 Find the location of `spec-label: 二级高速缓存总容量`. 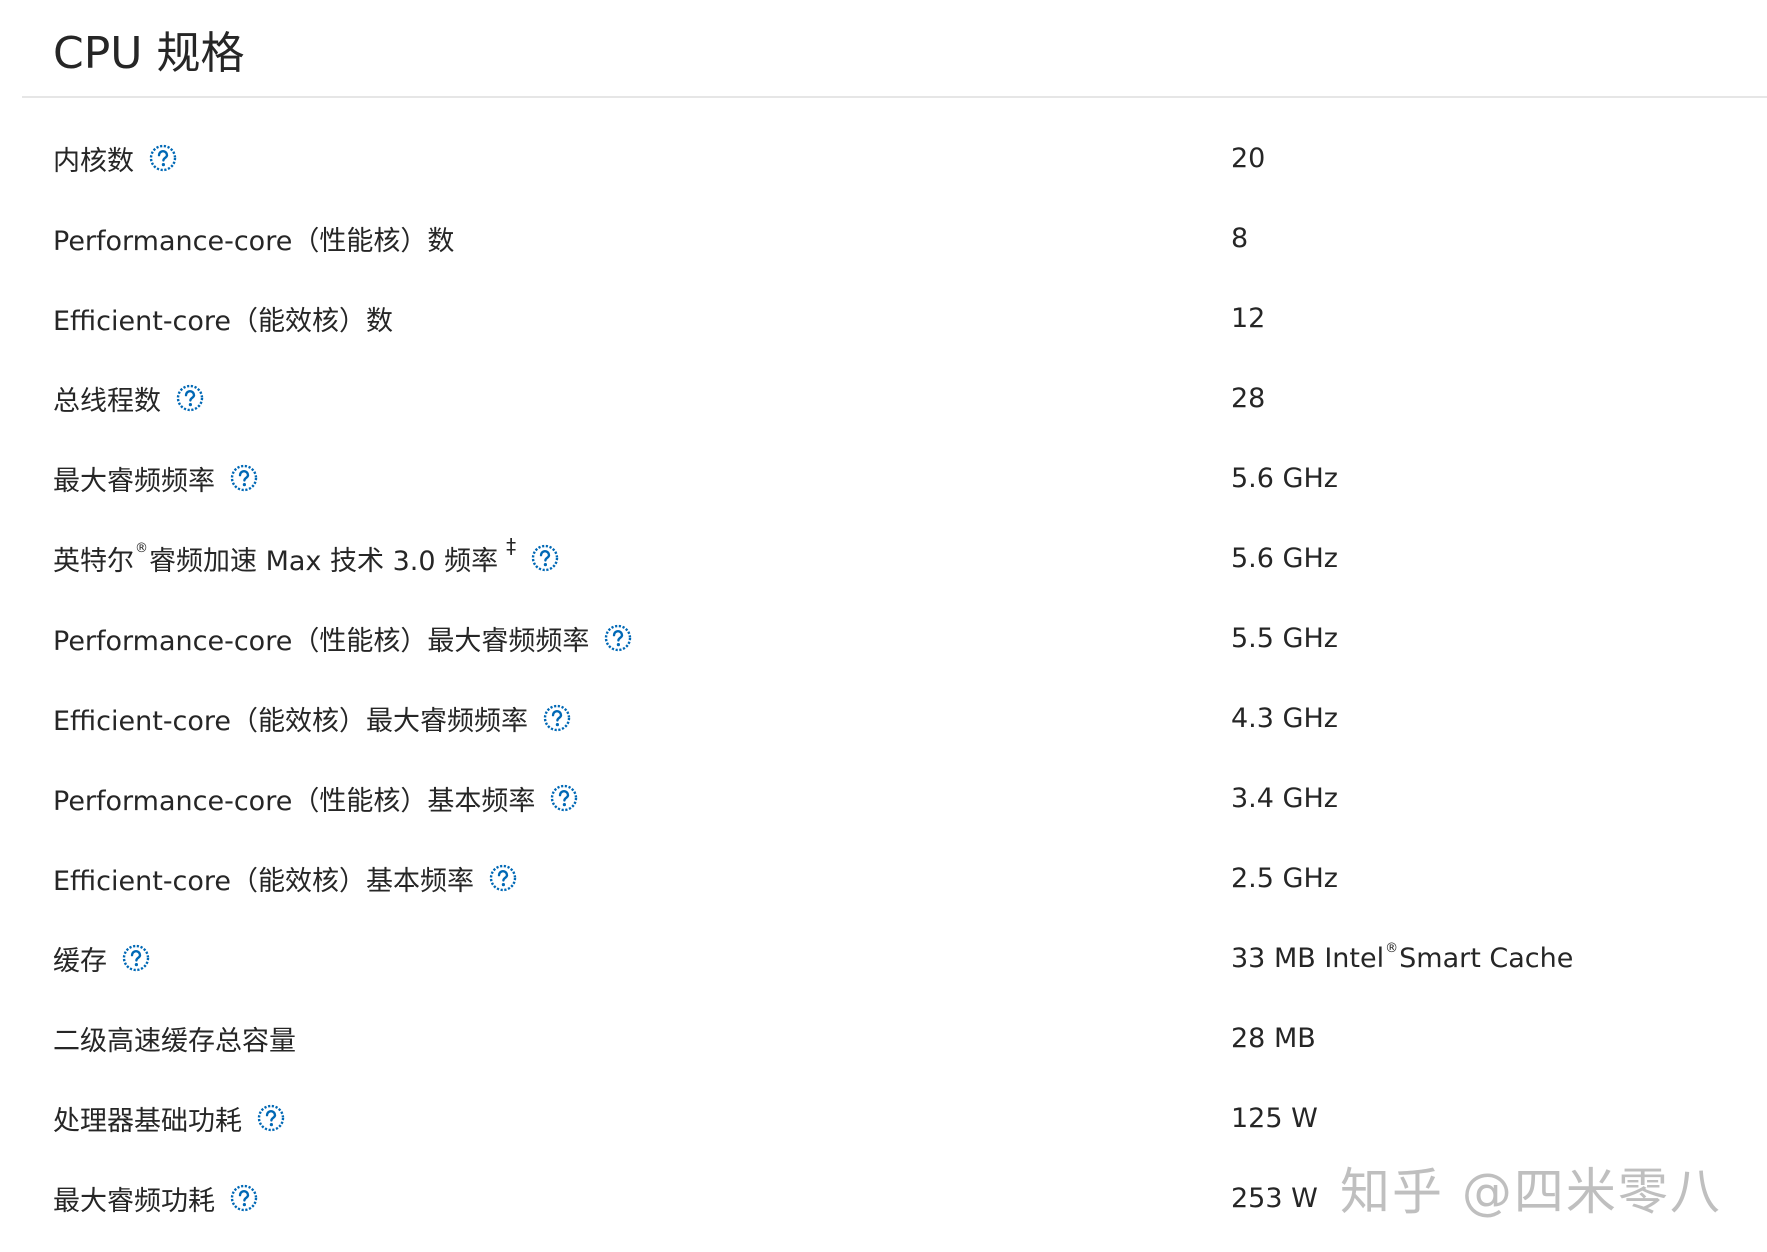

spec-label: 二级高速缓存总容量 is located at coordinates (174, 1038).